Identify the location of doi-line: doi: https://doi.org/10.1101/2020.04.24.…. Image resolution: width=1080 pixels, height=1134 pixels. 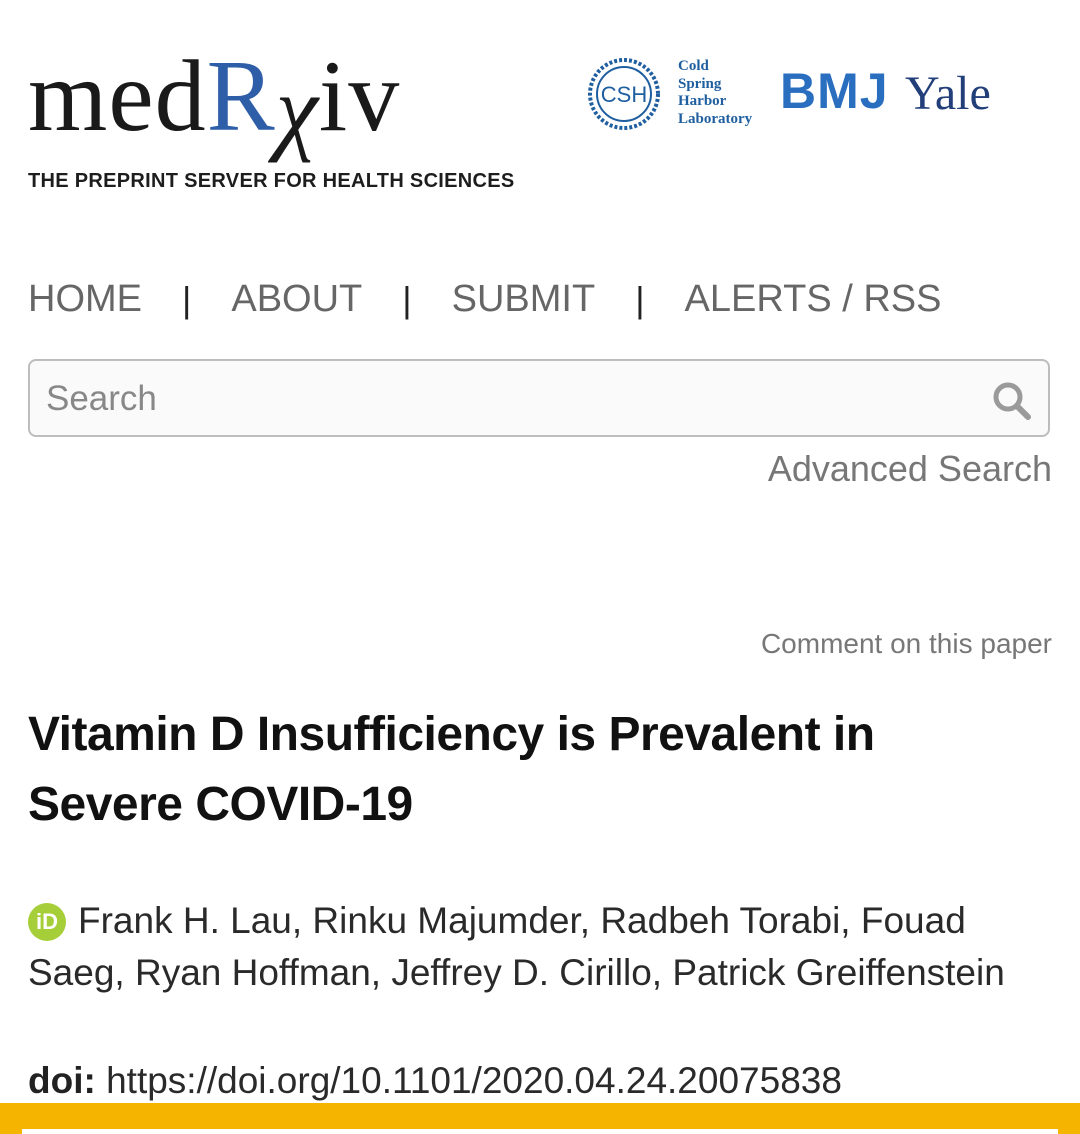
(435, 1081).